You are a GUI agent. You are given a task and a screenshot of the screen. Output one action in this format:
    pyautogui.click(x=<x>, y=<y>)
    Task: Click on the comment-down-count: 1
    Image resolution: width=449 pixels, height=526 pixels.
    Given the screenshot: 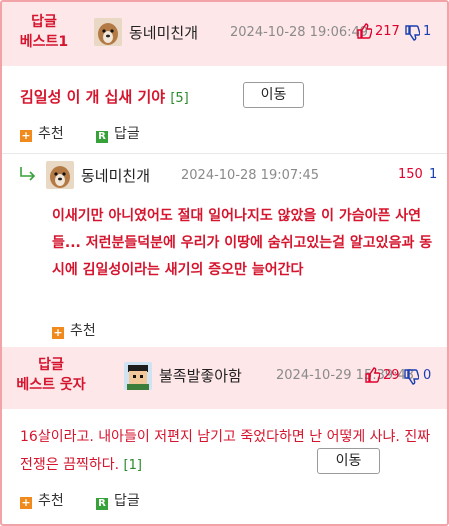 What is the action you would take?
    pyautogui.click(x=433, y=174)
    